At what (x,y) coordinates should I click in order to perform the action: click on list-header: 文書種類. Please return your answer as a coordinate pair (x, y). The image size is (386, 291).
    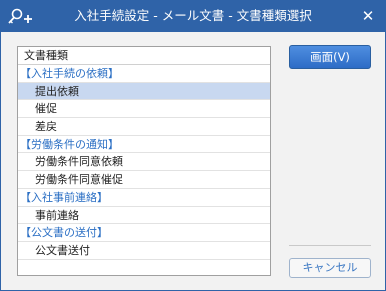
    Looking at the image, I should click on (144, 56).